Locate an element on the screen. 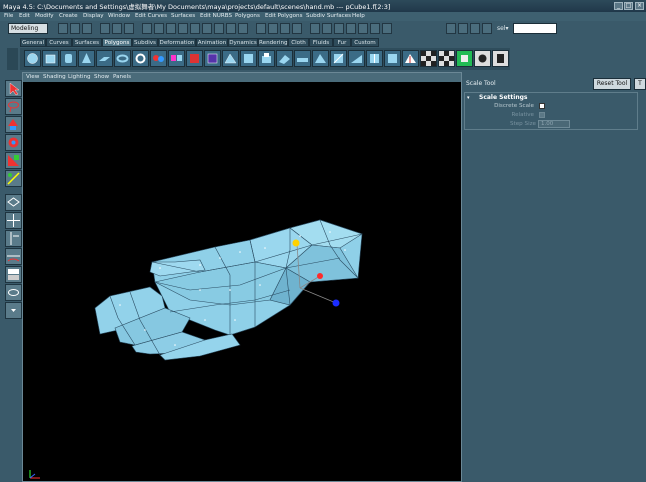 The height and width of the screenshot is (482, 646). poly-torus-icon is located at coordinates (122, 58).